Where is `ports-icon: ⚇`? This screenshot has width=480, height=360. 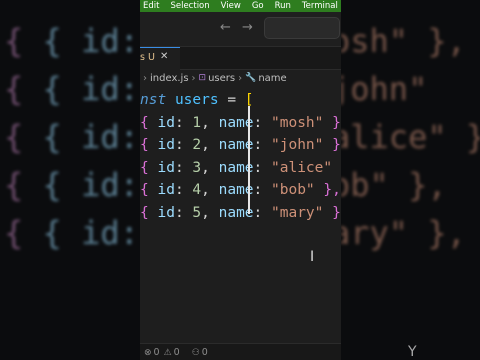 ports-icon: ⚇ is located at coordinates (196, 353).